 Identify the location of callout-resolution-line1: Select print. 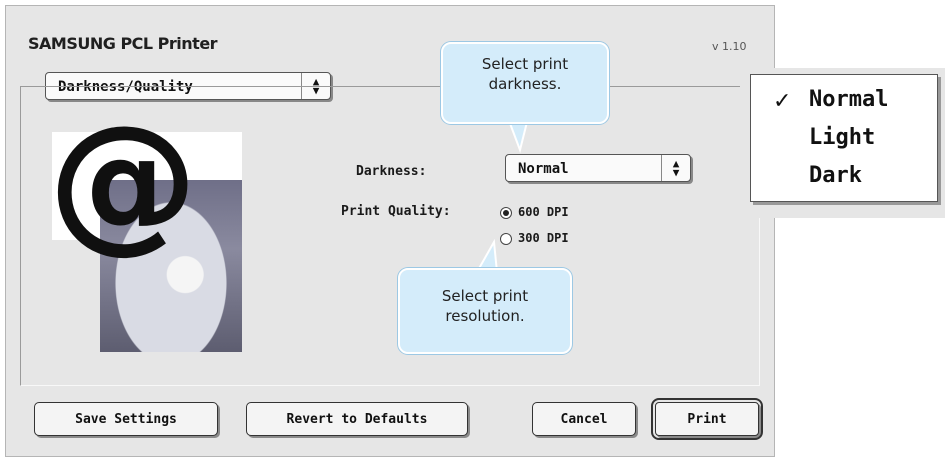
(485, 296).